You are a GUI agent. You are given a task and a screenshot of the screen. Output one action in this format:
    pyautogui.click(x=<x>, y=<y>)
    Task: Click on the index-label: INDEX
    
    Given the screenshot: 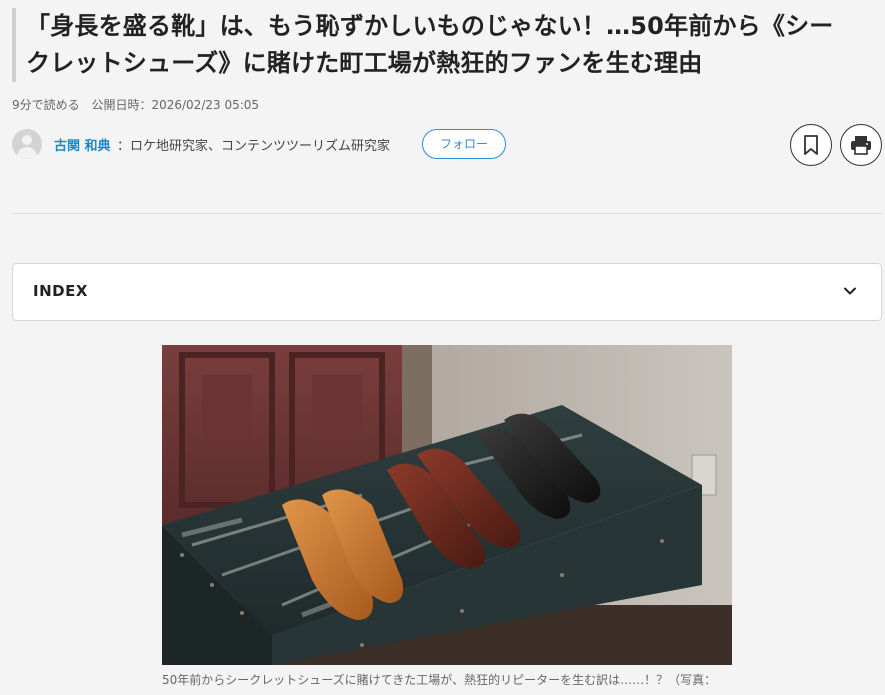 What is the action you would take?
    pyautogui.click(x=60, y=291)
    